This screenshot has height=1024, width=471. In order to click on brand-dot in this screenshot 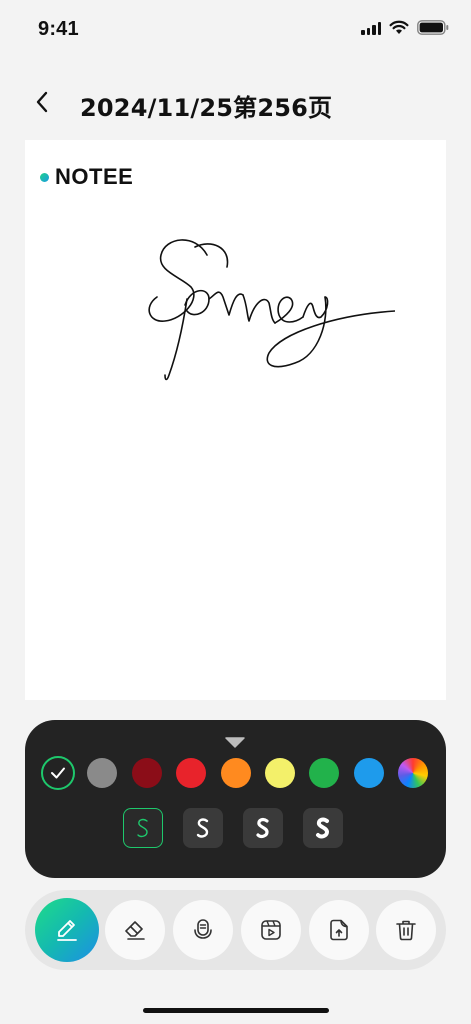, I will do `click(44, 177)`.